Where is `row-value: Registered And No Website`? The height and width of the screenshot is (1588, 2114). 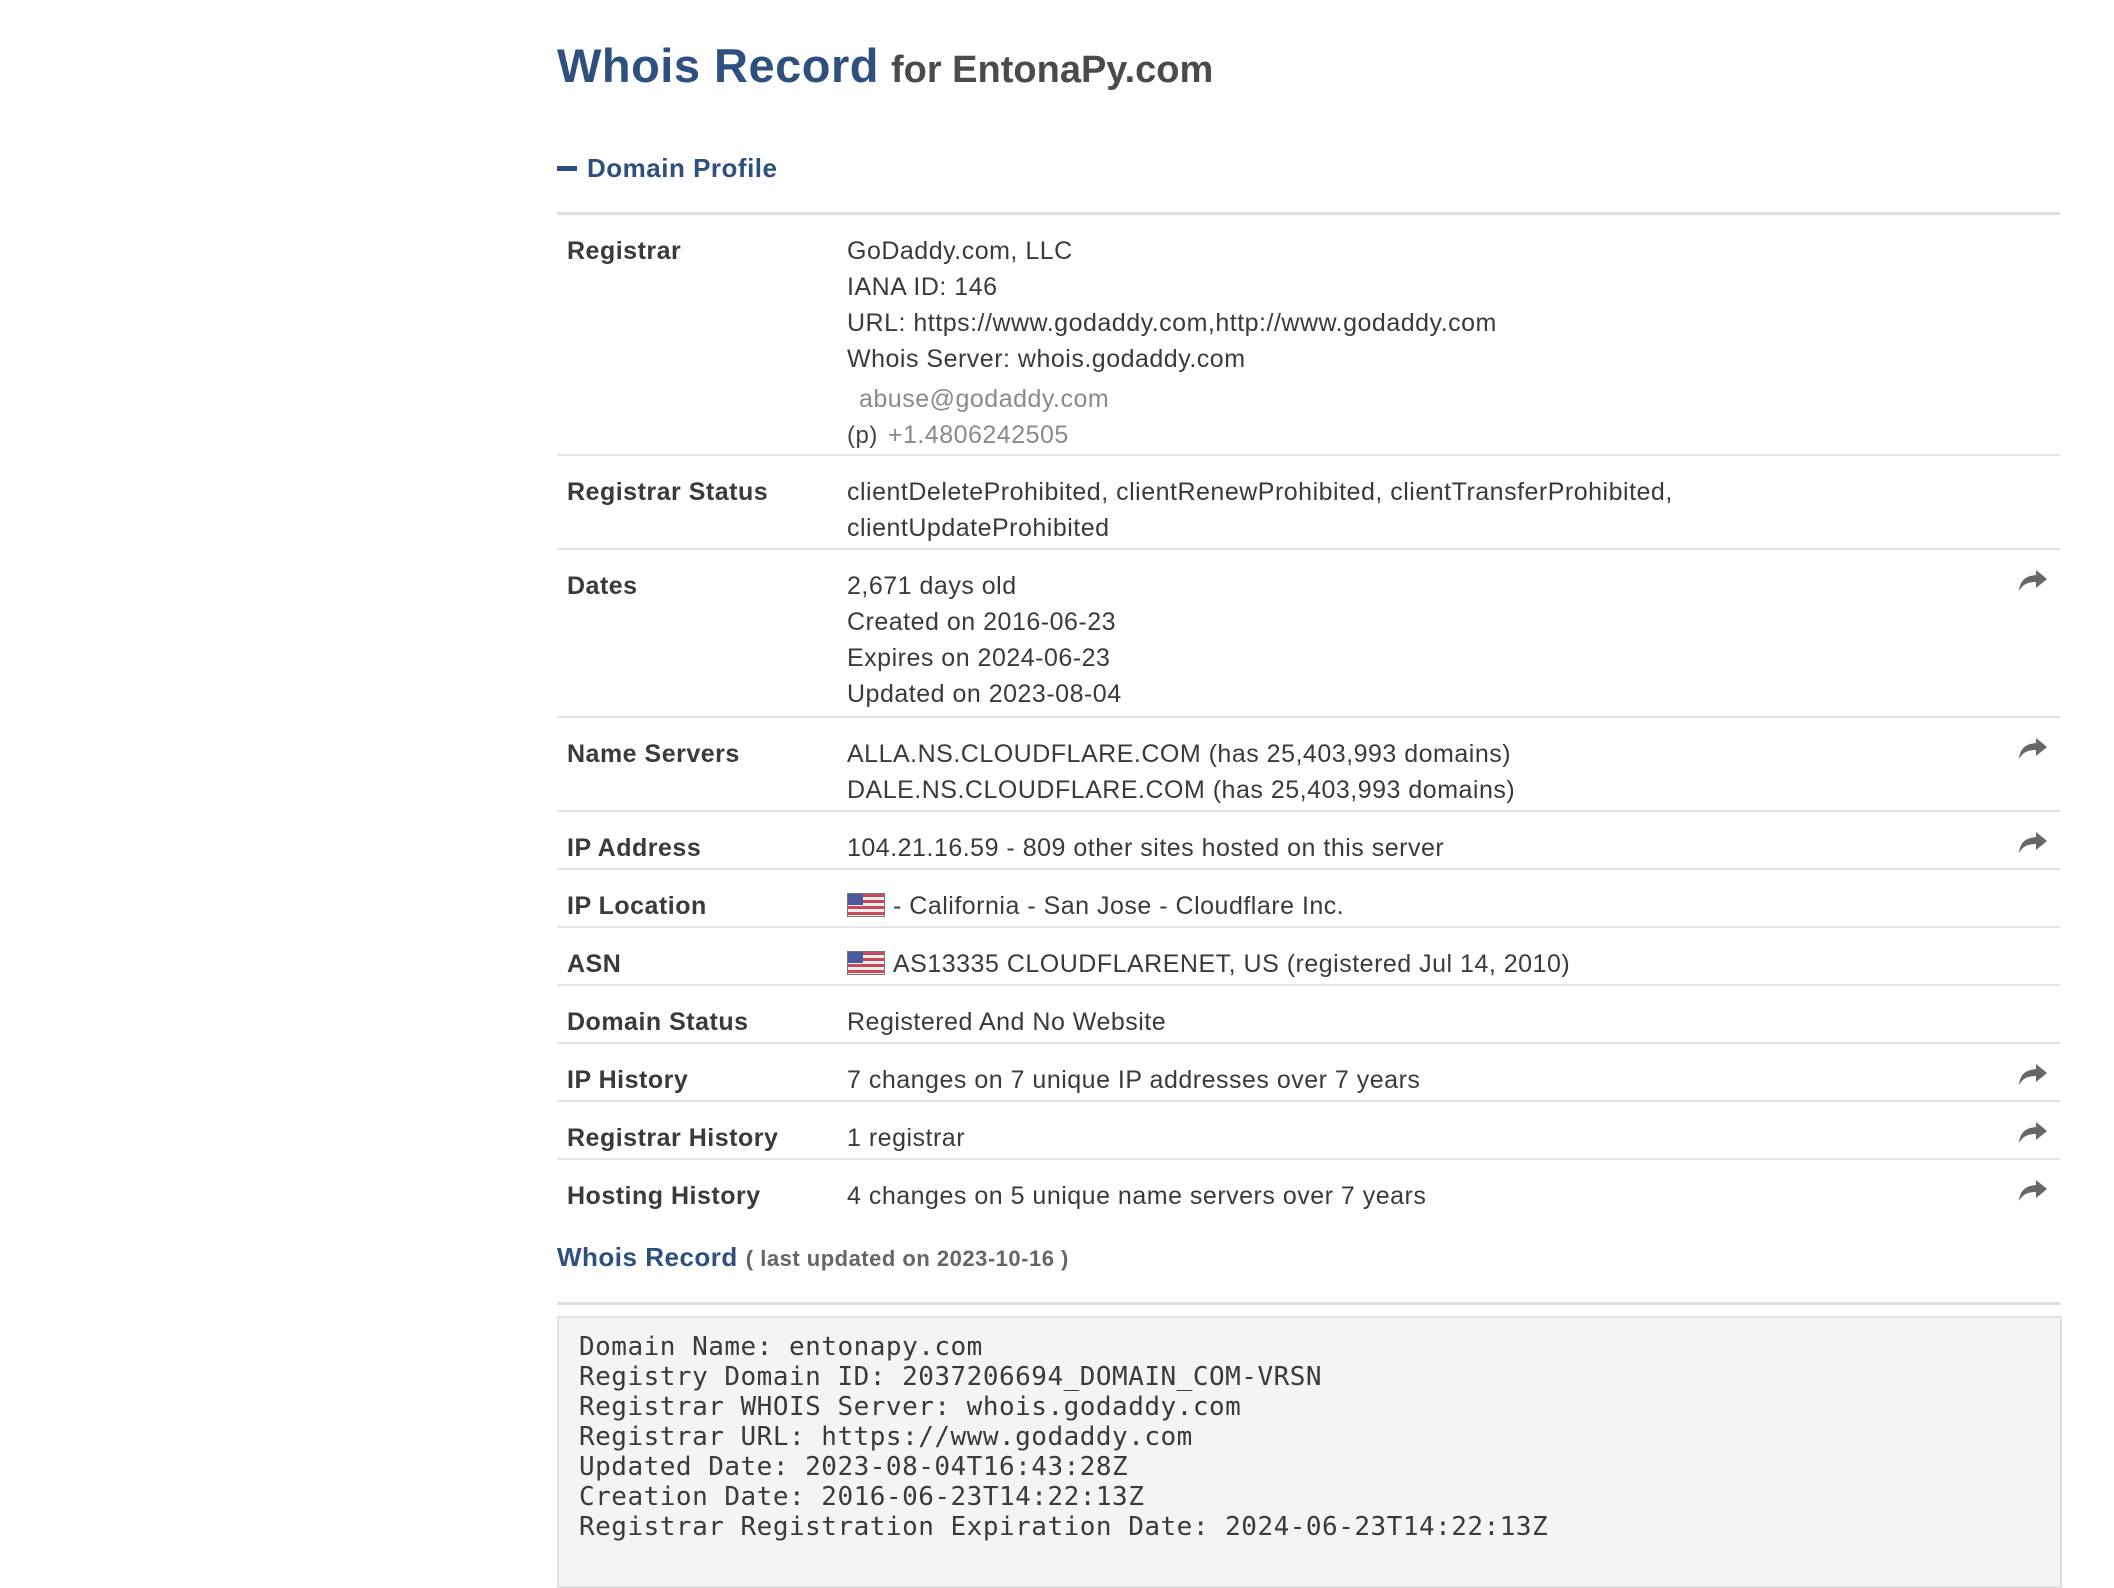 row-value: Registered And No Website is located at coordinates (1007, 1022).